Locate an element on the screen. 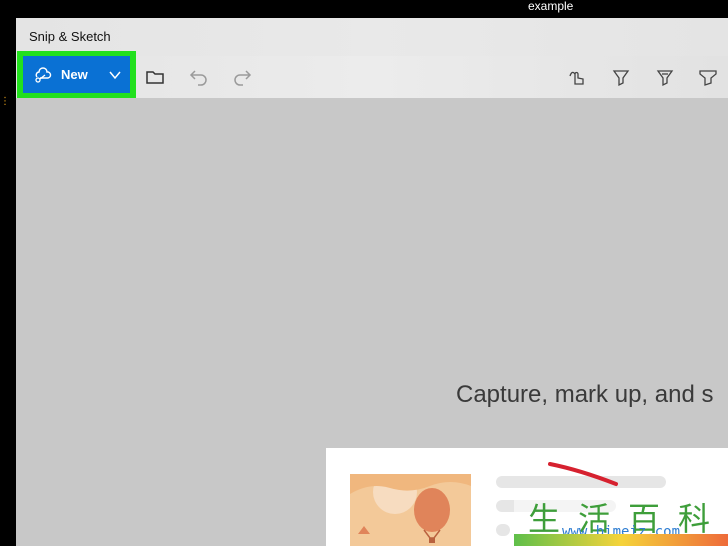 This screenshot has height=546, width=728. window-title: Snip & Sketch is located at coordinates (70, 36).